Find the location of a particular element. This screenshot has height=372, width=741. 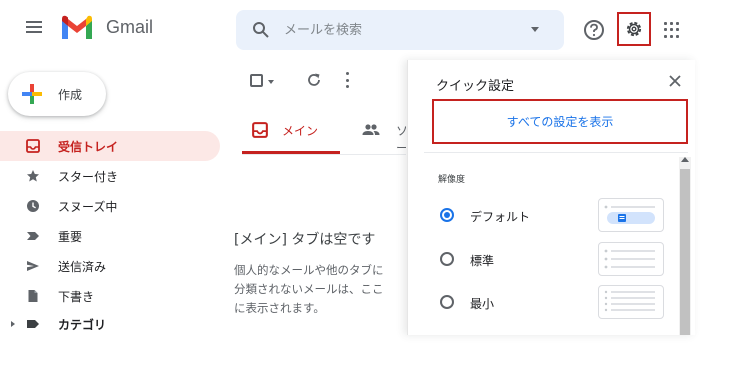

refresh-icon is located at coordinates (314, 80).